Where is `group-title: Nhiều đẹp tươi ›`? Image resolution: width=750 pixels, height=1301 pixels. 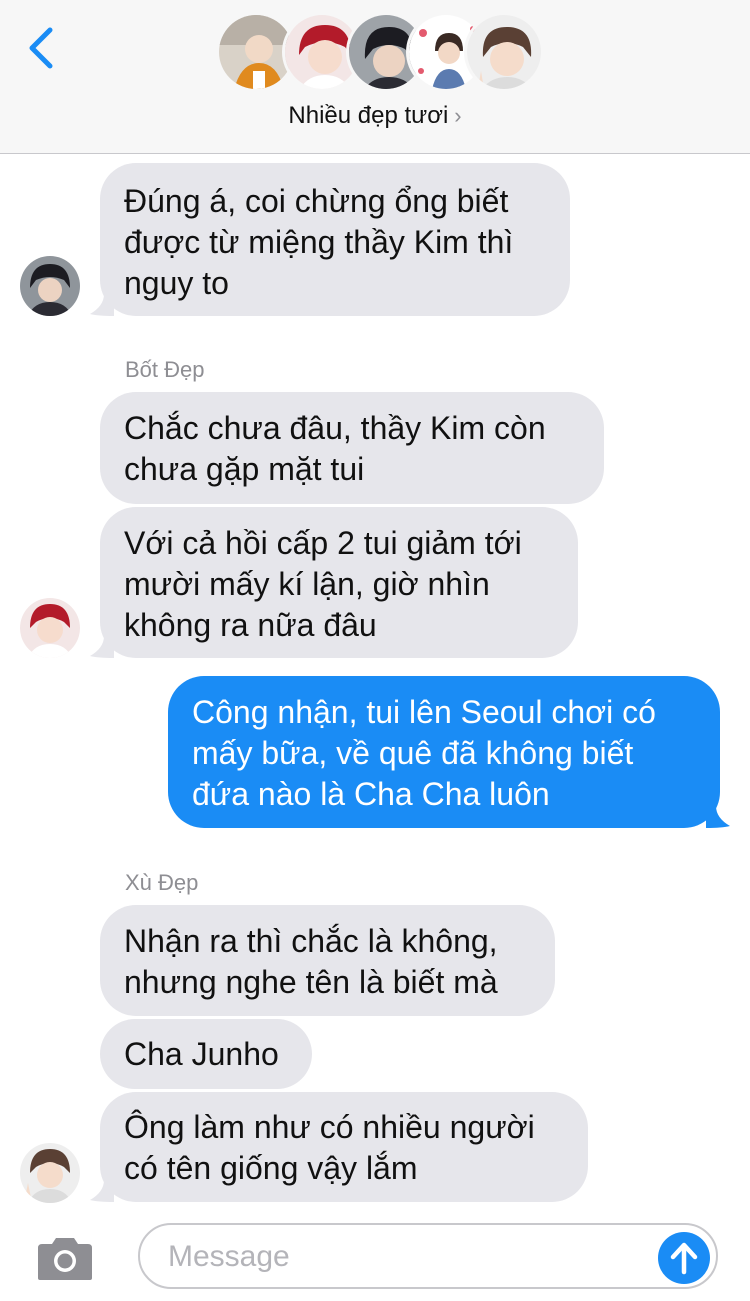
group-title: Nhiều đẹp tươi › is located at coordinates (375, 116).